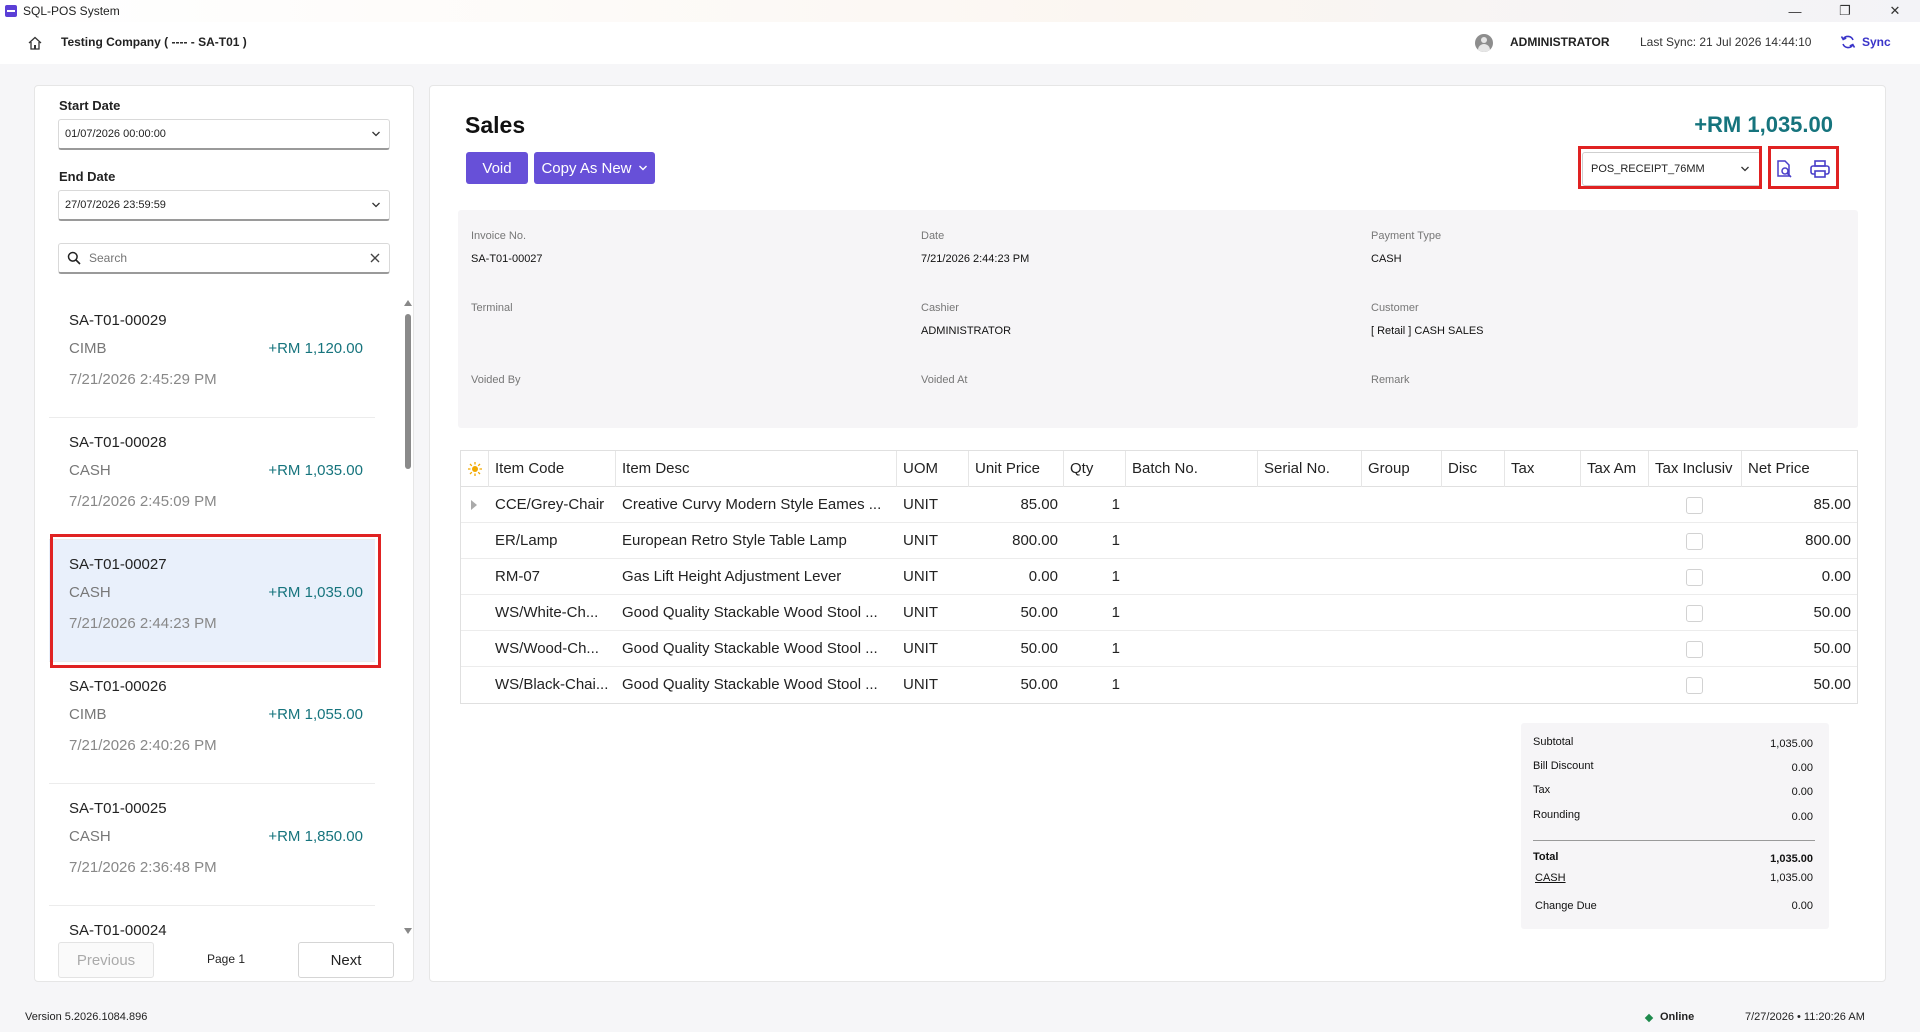 The width and height of the screenshot is (1920, 1032). I want to click on avatar, so click(1484, 43).